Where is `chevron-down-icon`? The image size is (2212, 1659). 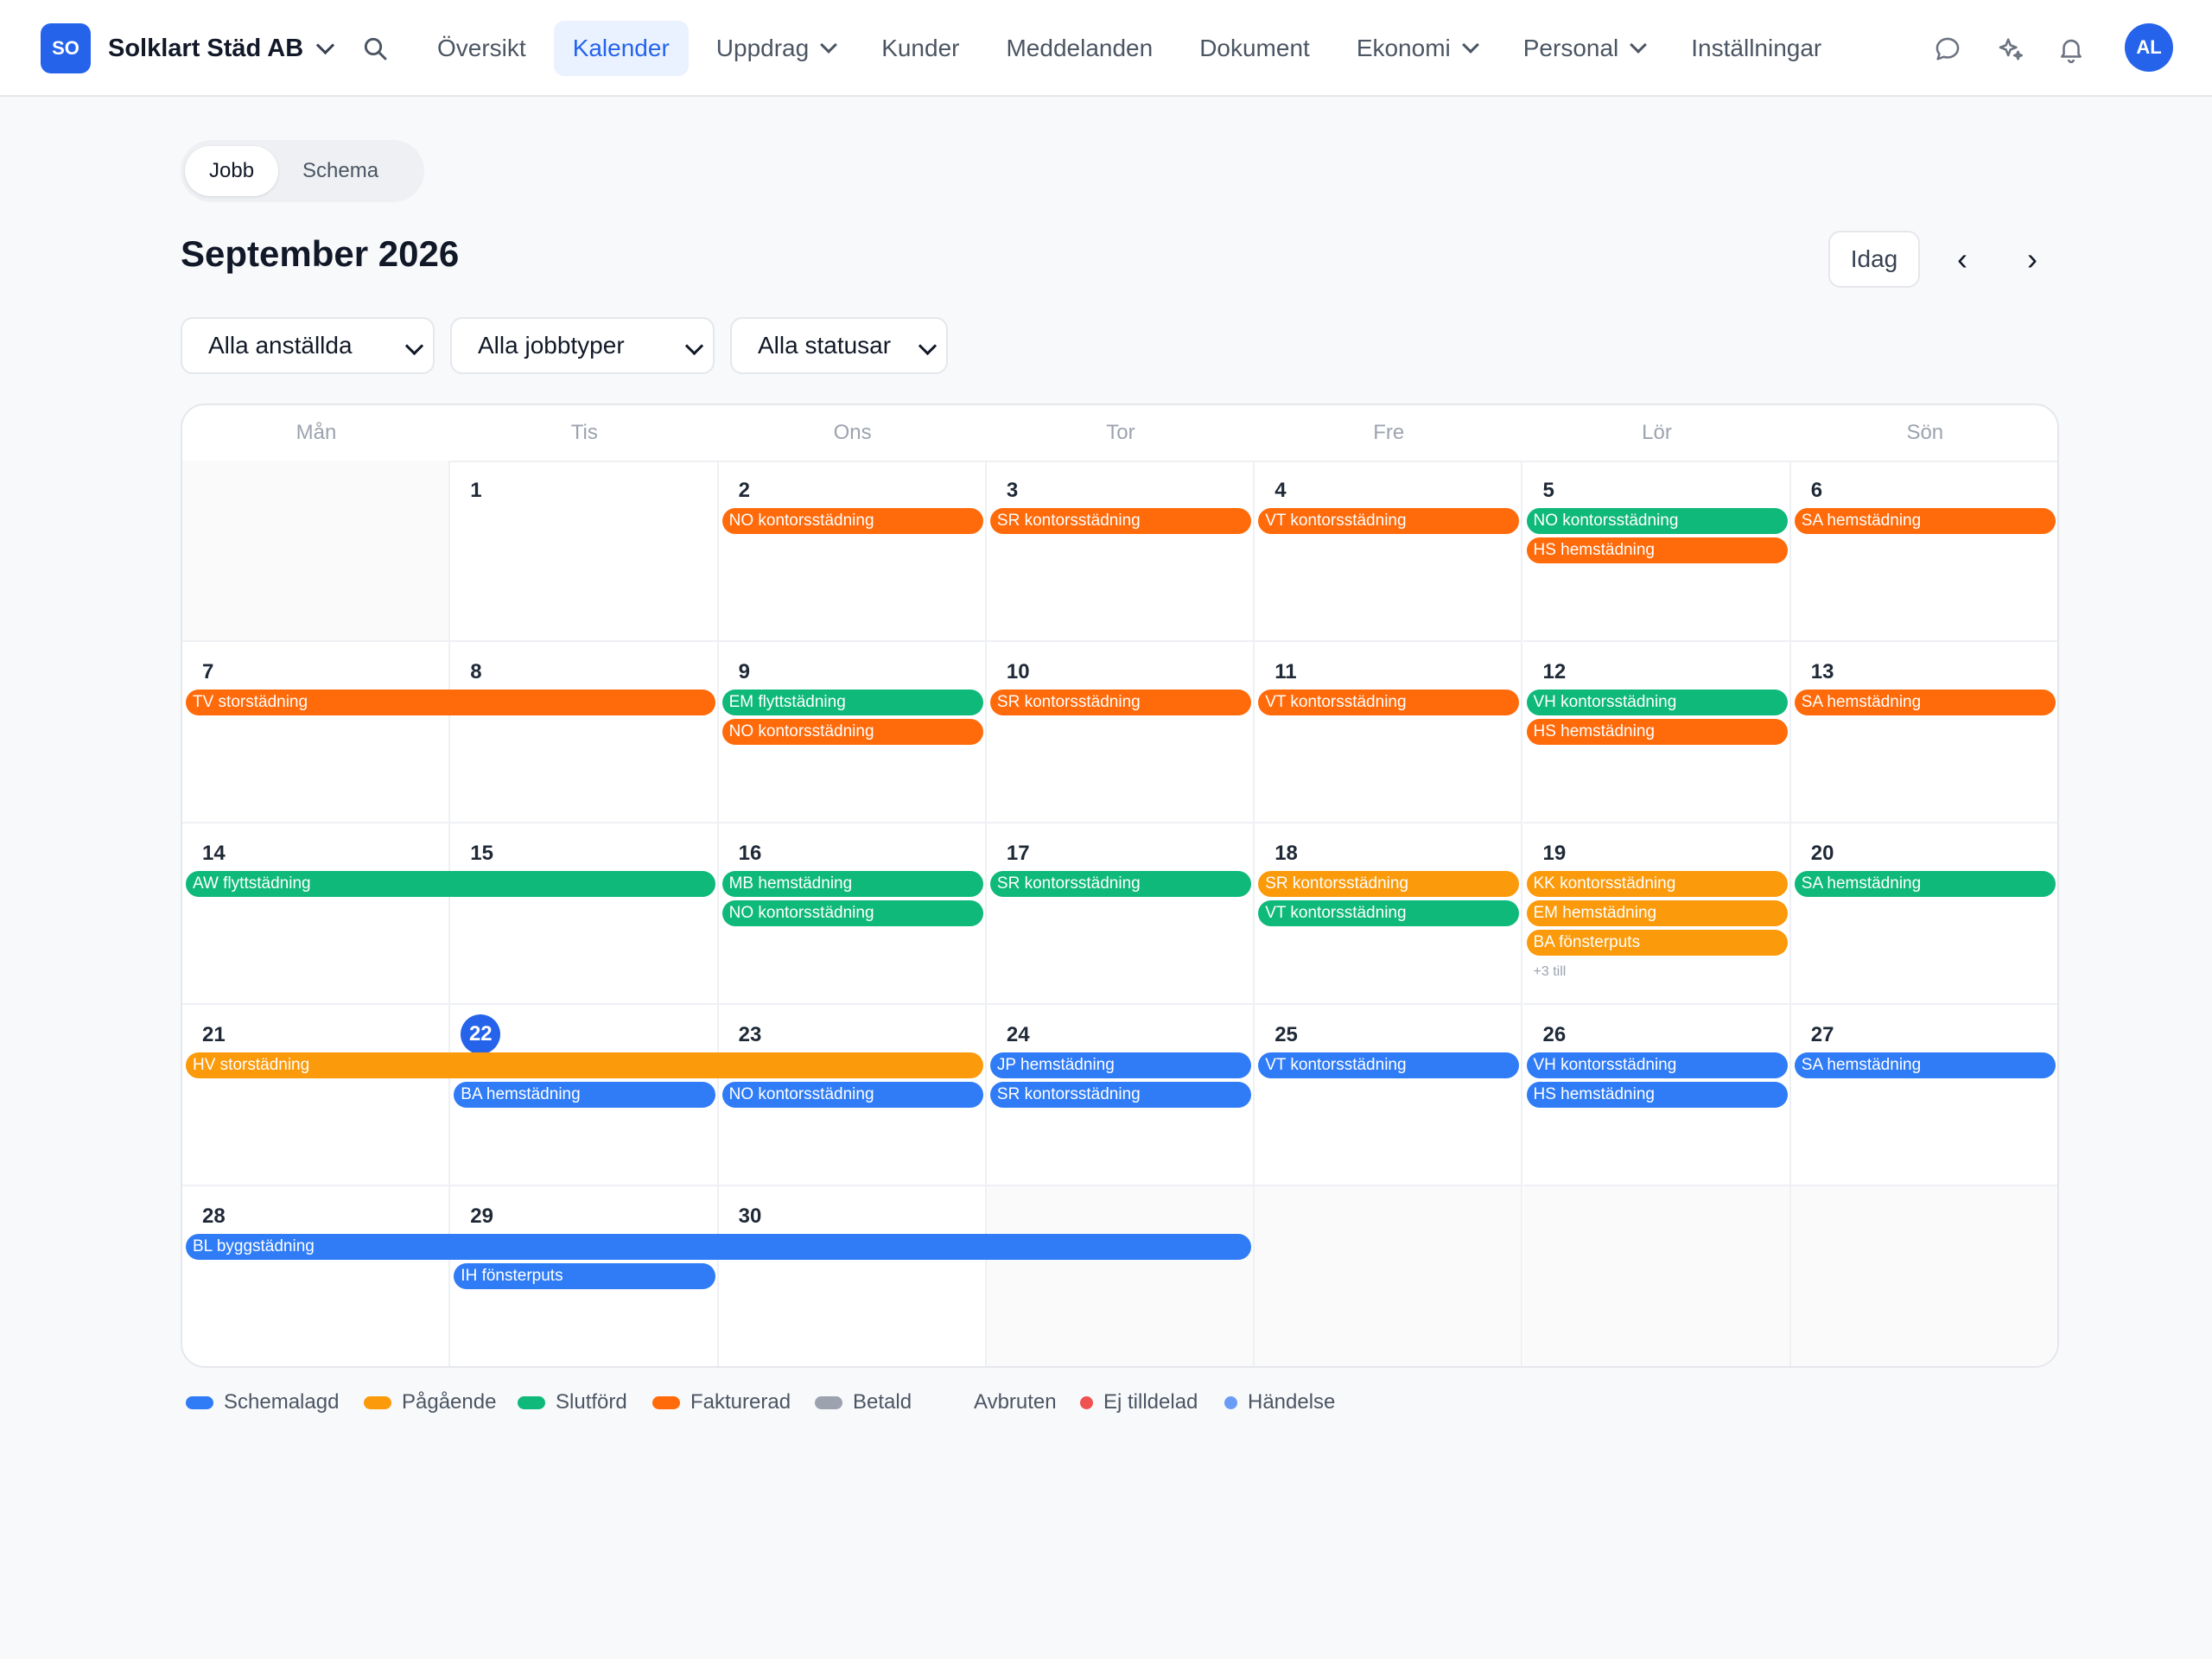 chevron-down-icon is located at coordinates (325, 44).